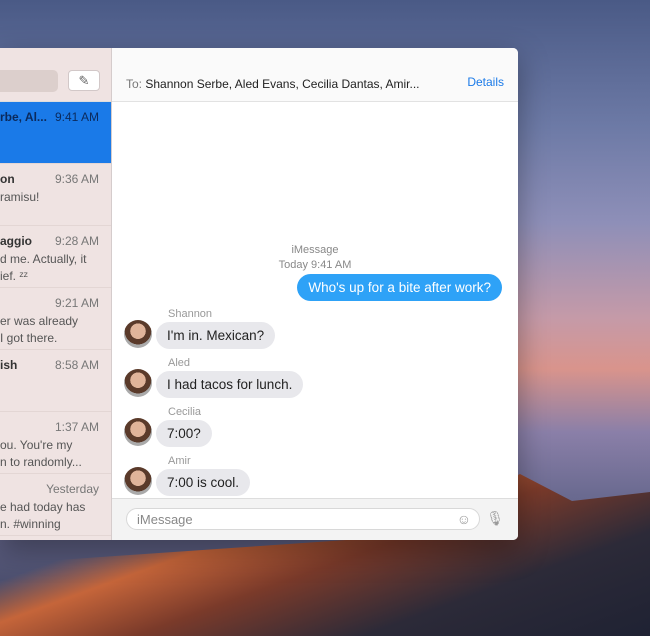 This screenshot has width=650, height=636. I want to click on incoming-message: 7:00 is cool., so click(203, 482).